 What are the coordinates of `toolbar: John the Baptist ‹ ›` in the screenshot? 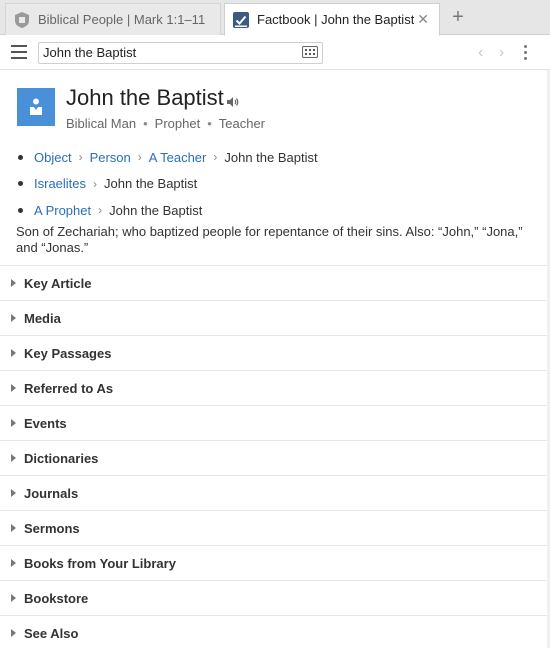 It's located at (275, 53).